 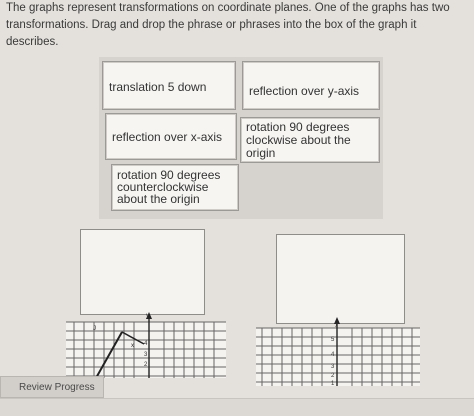 What do you see at coordinates (311, 85) in the screenshot?
I see `tile-reflection-over-y-axis: reflection over y-axis` at bounding box center [311, 85].